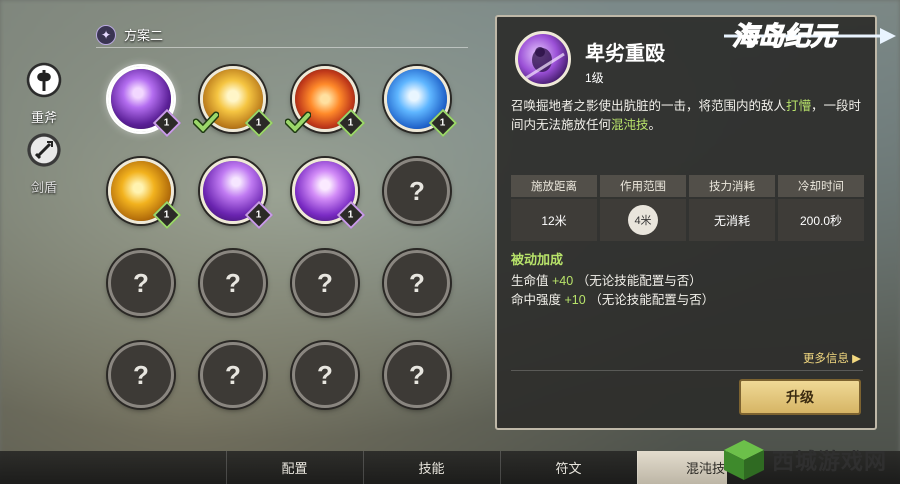 The height and width of the screenshot is (484, 900). I want to click on game-logo: 海岛纪元, so click(810, 37).